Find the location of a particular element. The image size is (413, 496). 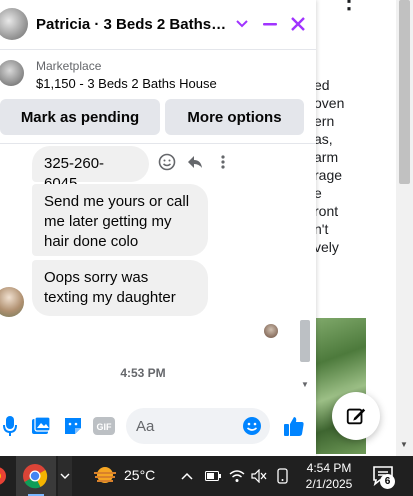

close-icon is located at coordinates (298, 24).